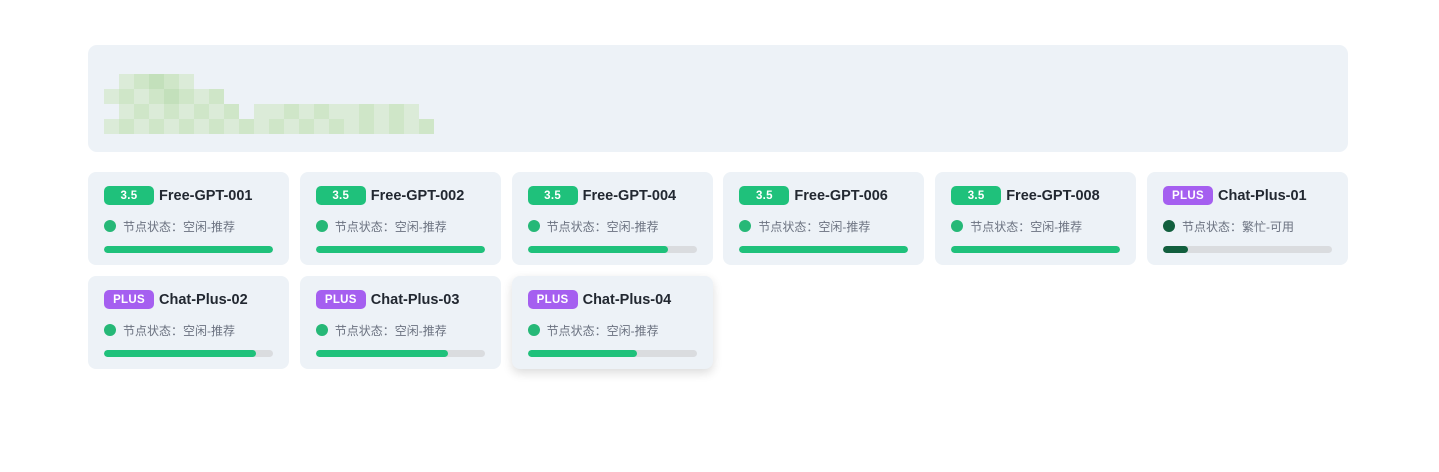 This screenshot has width=1439, height=472. What do you see at coordinates (400, 218) in the screenshot?
I see `node-card: 3.5 Free-GPT-002 节点状态：空闲-推荐` at bounding box center [400, 218].